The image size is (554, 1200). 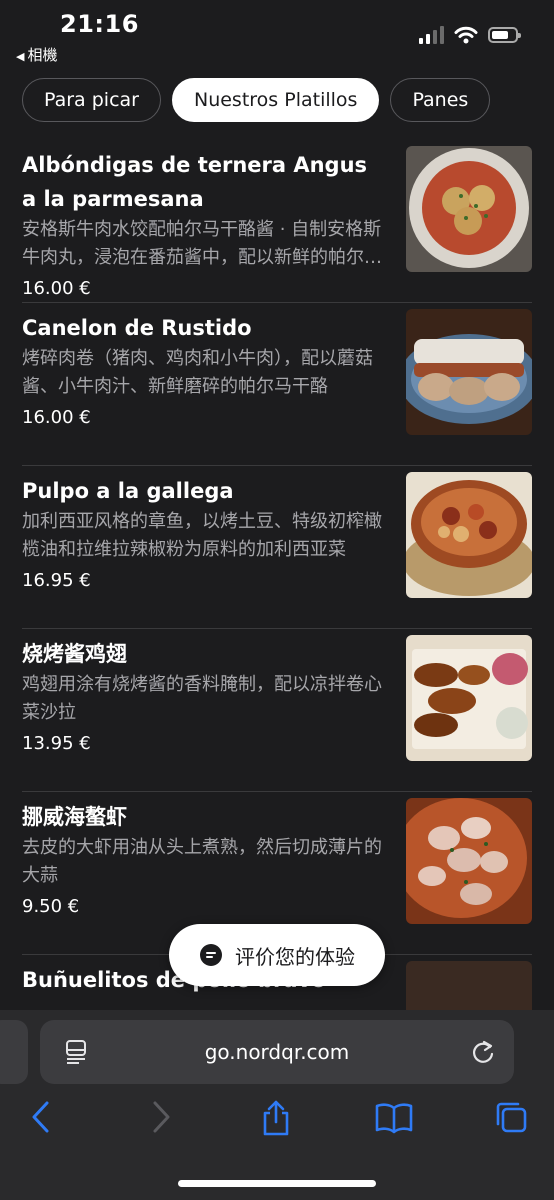 I want to click on dish-description: 去皮的大虾用油从头上煮熟，然后切成薄片的大蒜, so click(x=202, y=861).